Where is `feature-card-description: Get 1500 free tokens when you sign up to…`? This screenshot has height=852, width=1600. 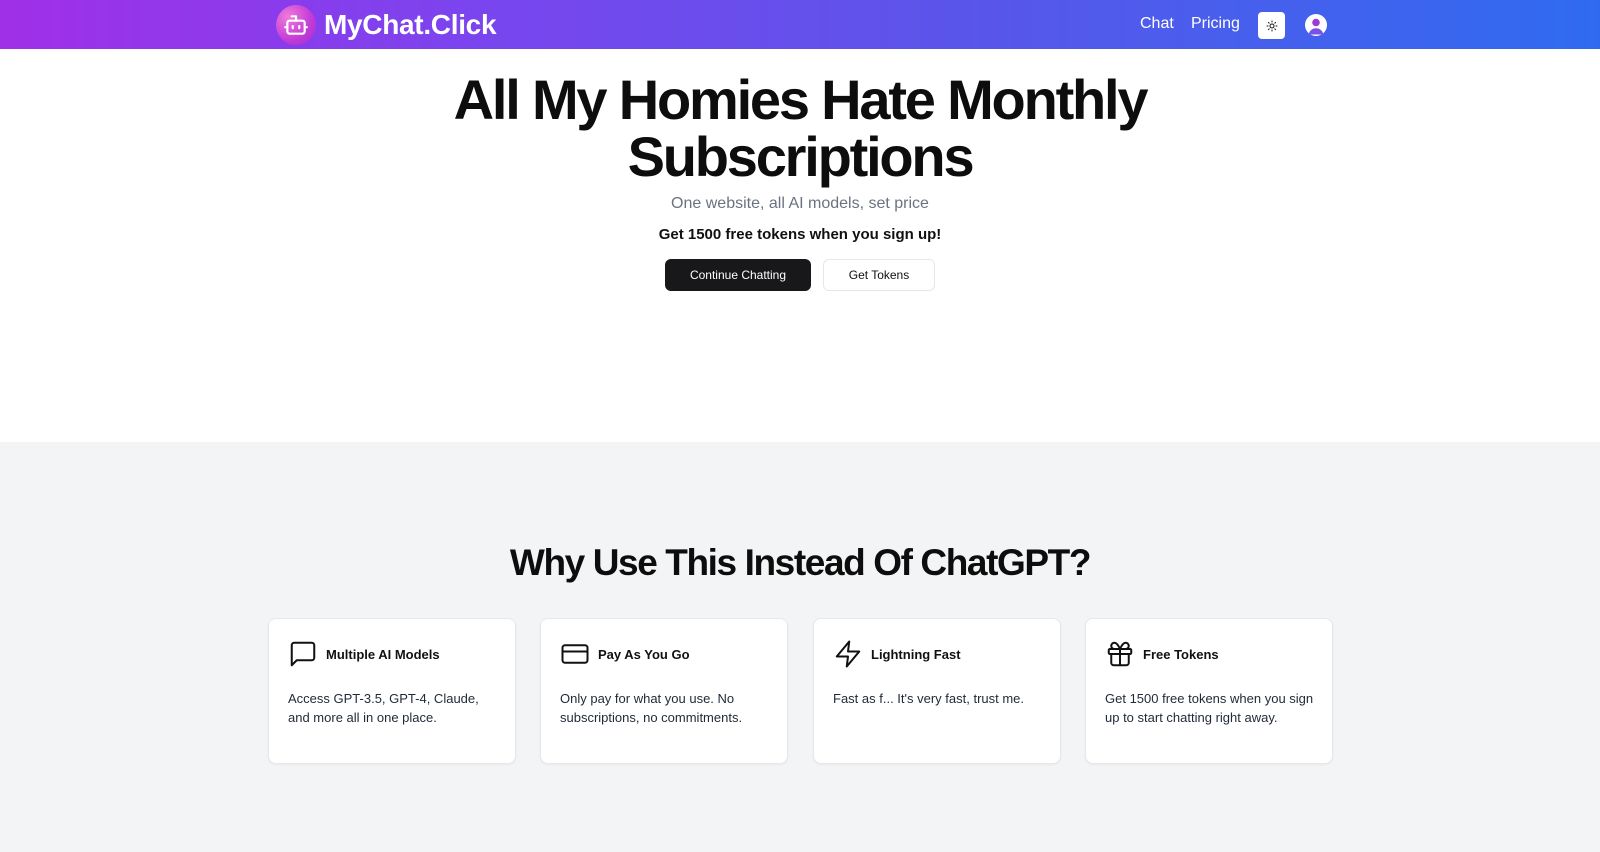 feature-card-description: Get 1500 free tokens when you sign up to… is located at coordinates (1209, 708).